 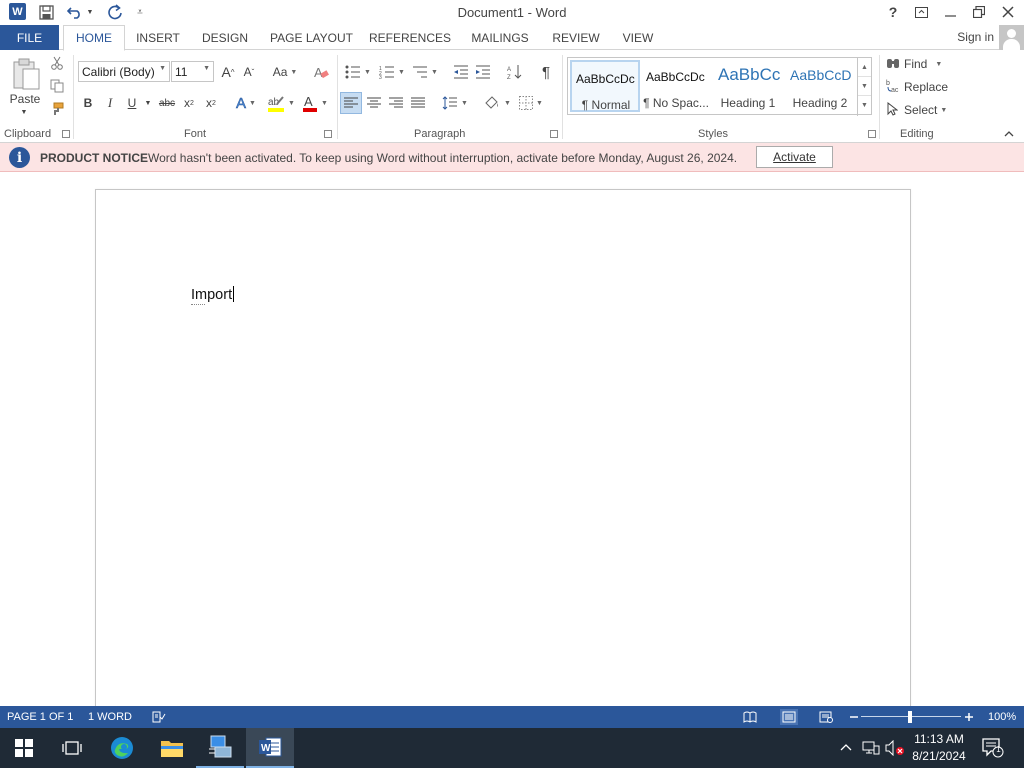 I want to click on sign-in-link: Sign in, so click(x=975, y=37).